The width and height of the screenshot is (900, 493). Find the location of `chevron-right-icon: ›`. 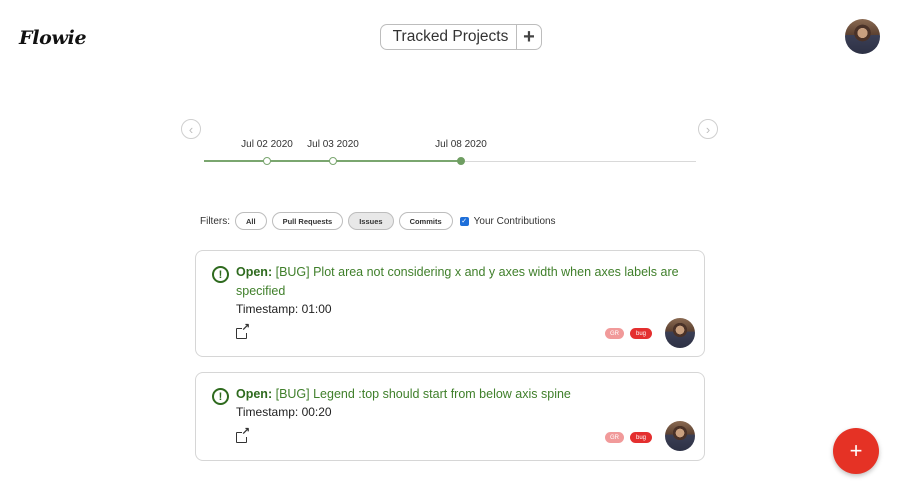

chevron-right-icon: › is located at coordinates (708, 129).